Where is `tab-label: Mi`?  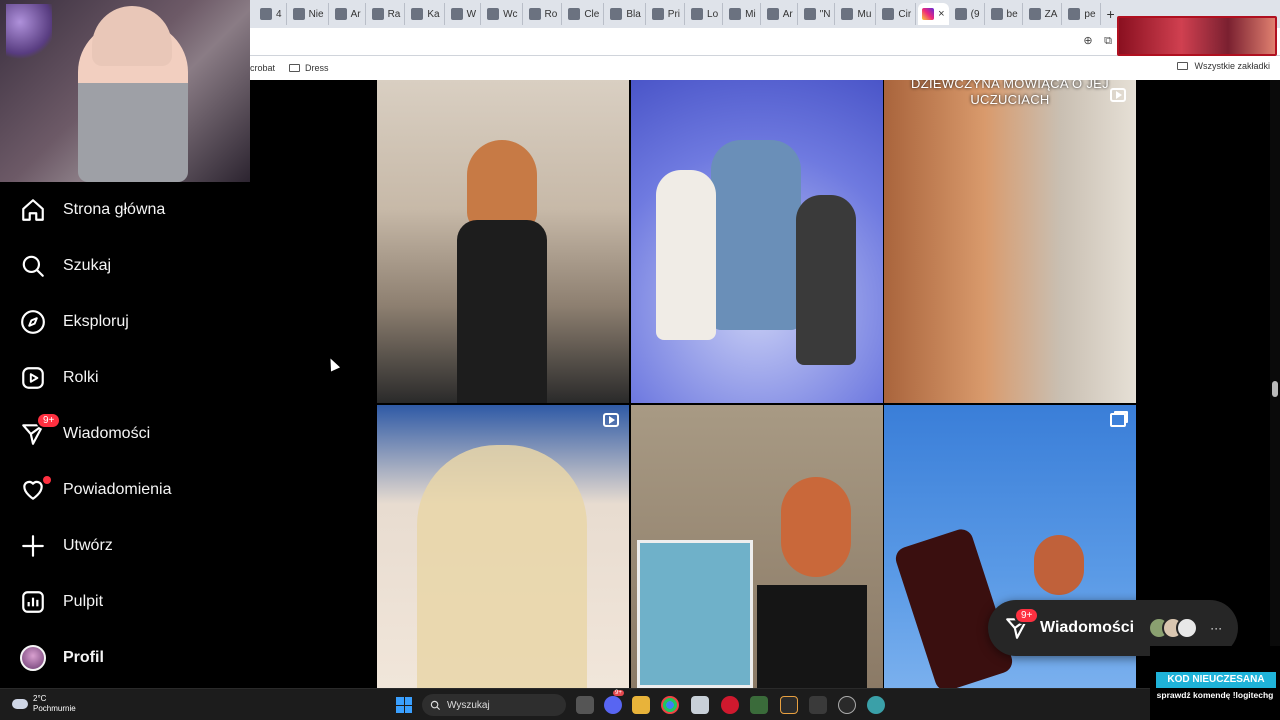 tab-label: Mi is located at coordinates (750, 14).